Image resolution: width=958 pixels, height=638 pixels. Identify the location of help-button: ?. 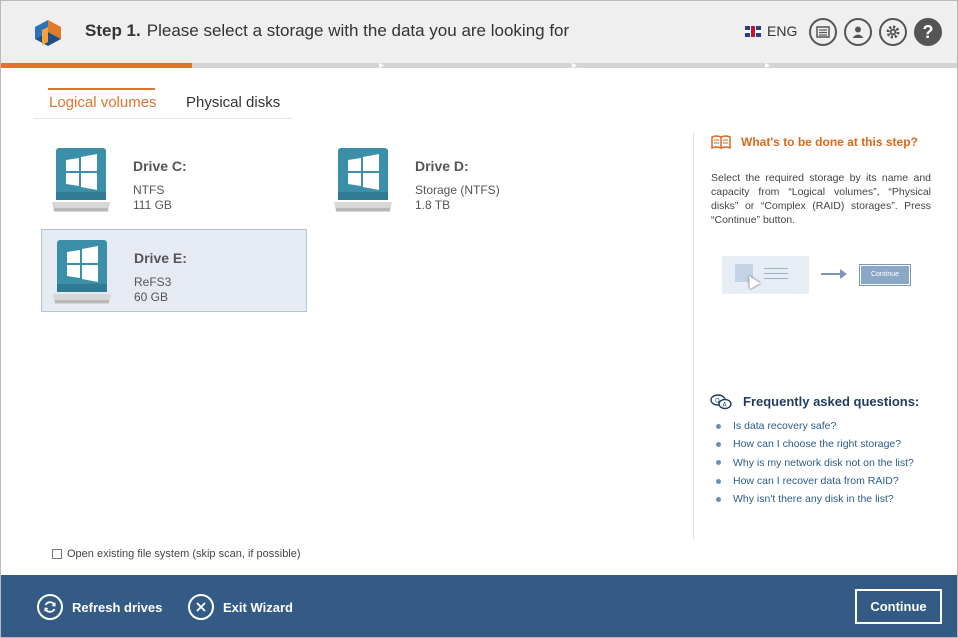
(928, 32).